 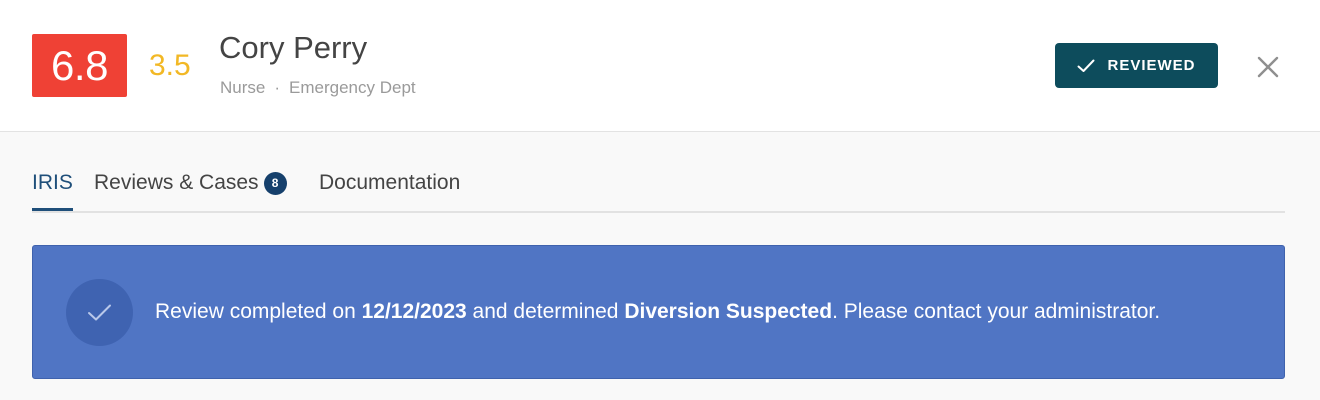 I want to click on secondary-risk-score: 3.5, so click(x=170, y=65).